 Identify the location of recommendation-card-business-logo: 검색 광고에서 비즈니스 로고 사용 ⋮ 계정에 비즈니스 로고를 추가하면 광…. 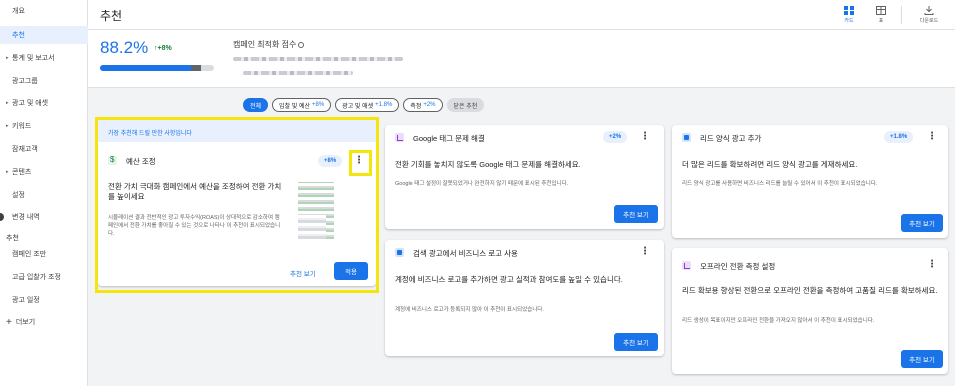
(524, 298).